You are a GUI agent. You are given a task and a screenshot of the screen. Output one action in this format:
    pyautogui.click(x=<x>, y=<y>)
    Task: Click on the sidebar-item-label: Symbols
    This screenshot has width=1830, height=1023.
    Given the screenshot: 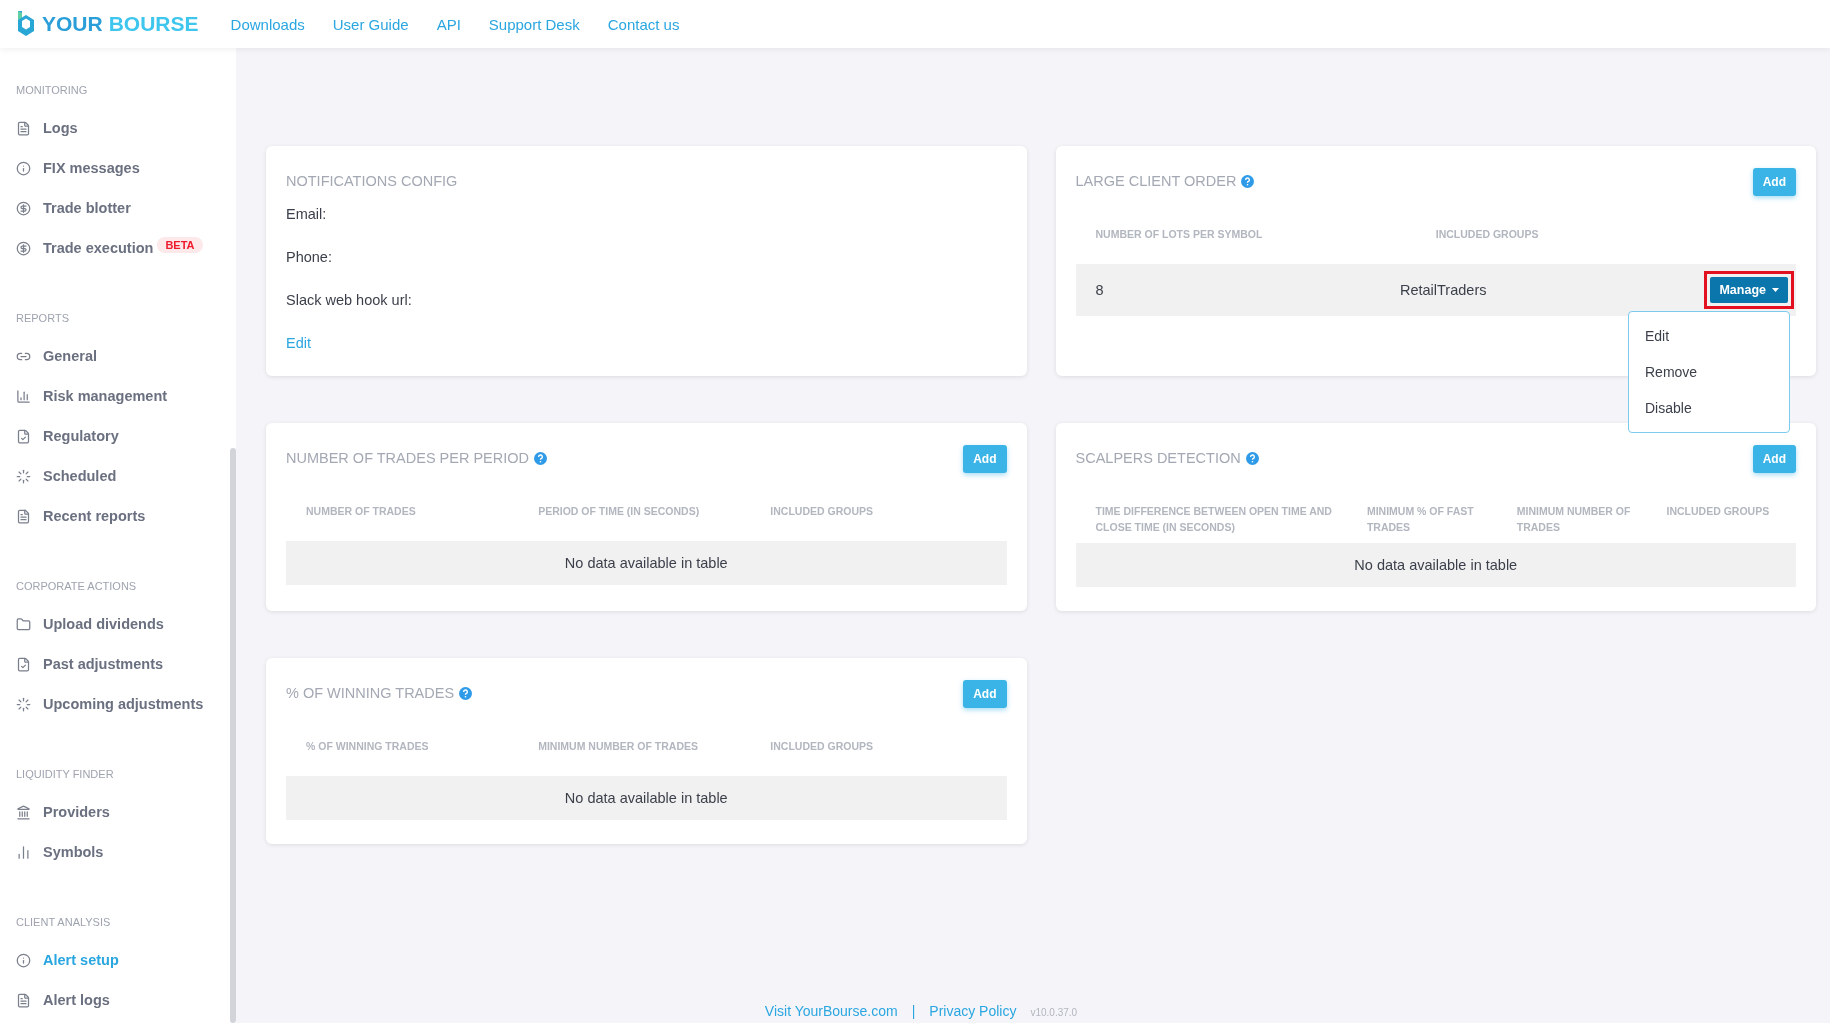 What is the action you would take?
    pyautogui.click(x=73, y=852)
    